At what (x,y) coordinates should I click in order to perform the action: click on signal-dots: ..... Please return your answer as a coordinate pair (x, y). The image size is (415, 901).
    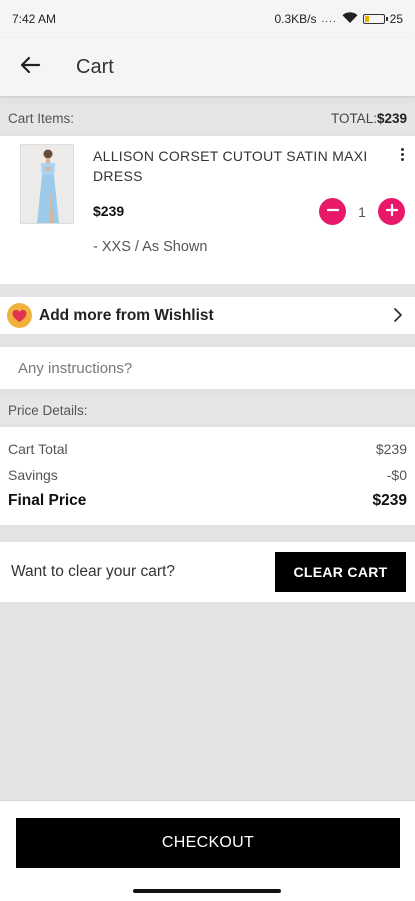
    Looking at the image, I should click on (329, 19).